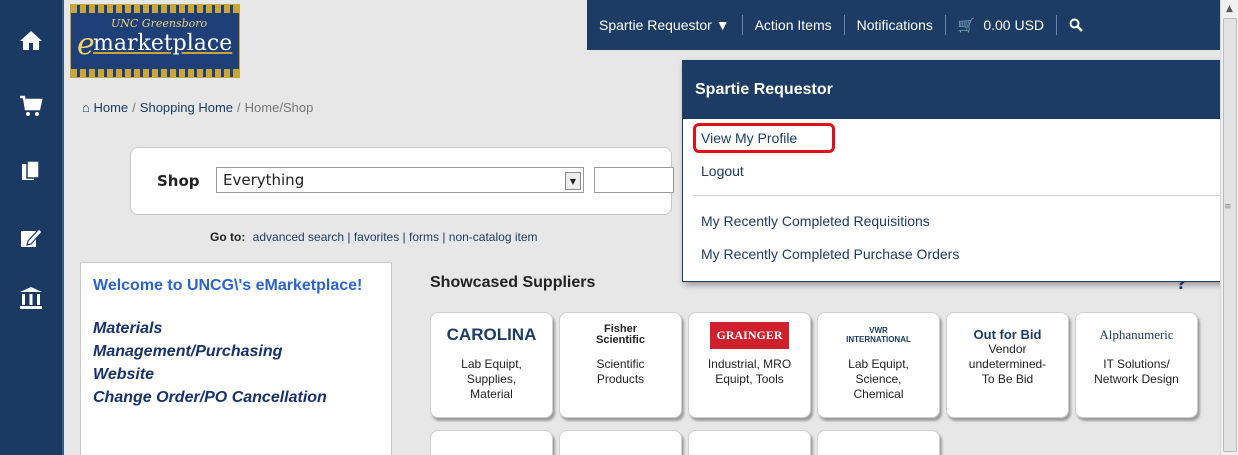  I want to click on user-menu-toggle: Spartie Requestor ▼, so click(665, 25).